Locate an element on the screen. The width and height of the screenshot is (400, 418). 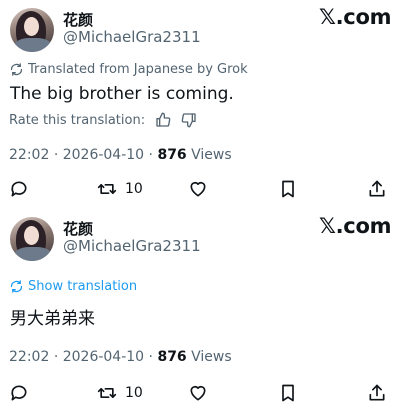
rate-label: Rate this translation: is located at coordinates (77, 120).